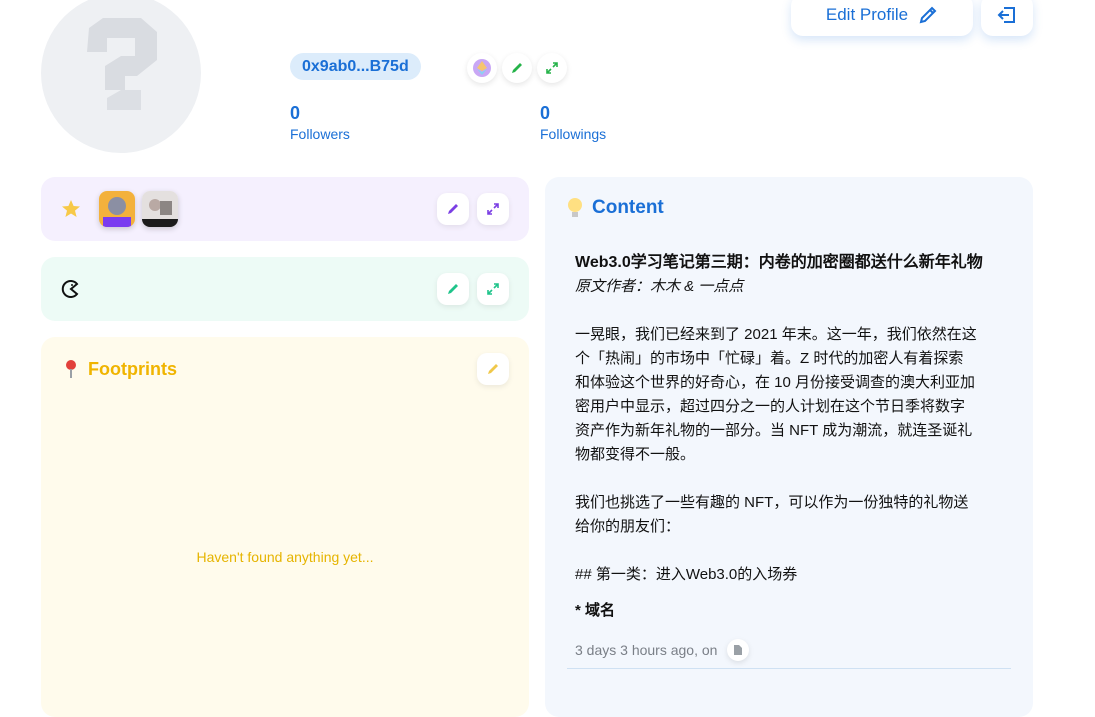  What do you see at coordinates (122, 64) in the screenshot?
I see `placeholder-avatar-icon` at bounding box center [122, 64].